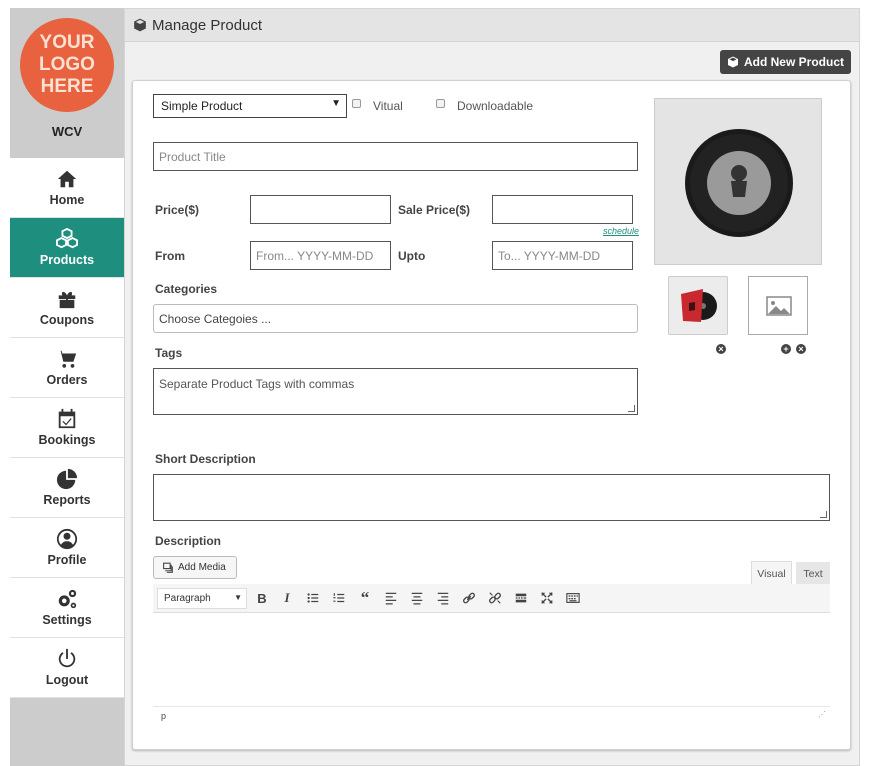 This screenshot has width=872, height=766. Describe the element at coordinates (356, 103) in the screenshot. I see `virtual-checkbox` at that location.